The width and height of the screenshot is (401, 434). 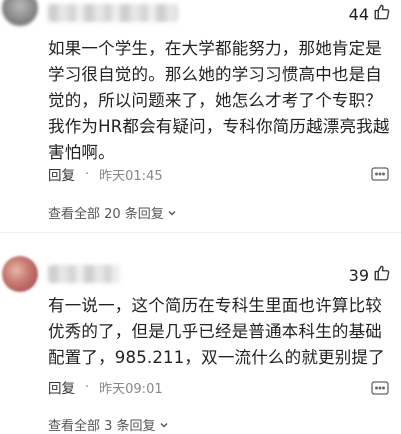 I want to click on view-replies-label: 查看全部 3 条回复, so click(x=102, y=426).